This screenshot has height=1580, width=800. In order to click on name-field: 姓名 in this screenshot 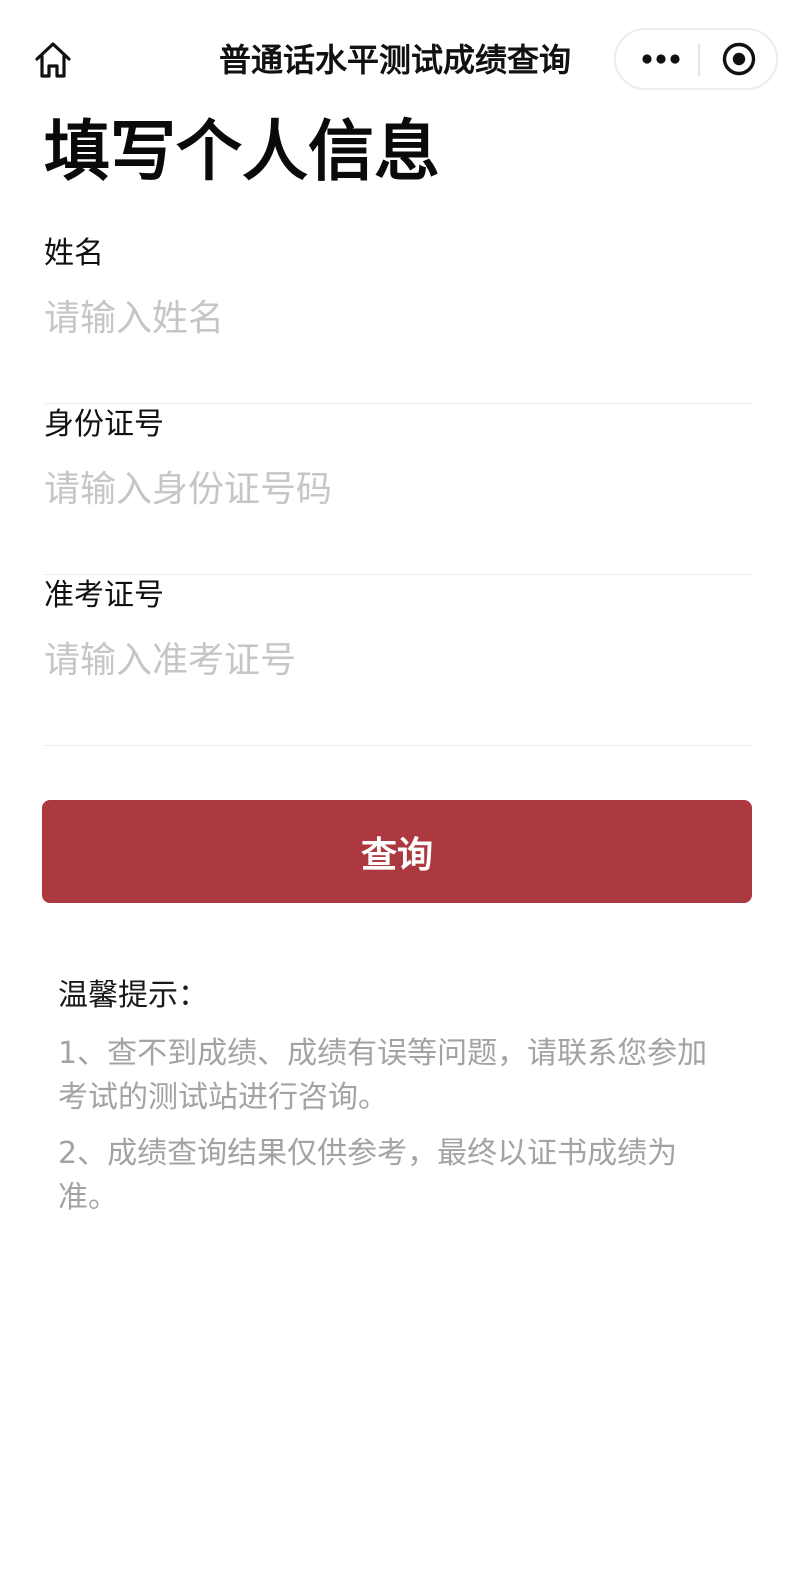, I will do `click(398, 319)`.